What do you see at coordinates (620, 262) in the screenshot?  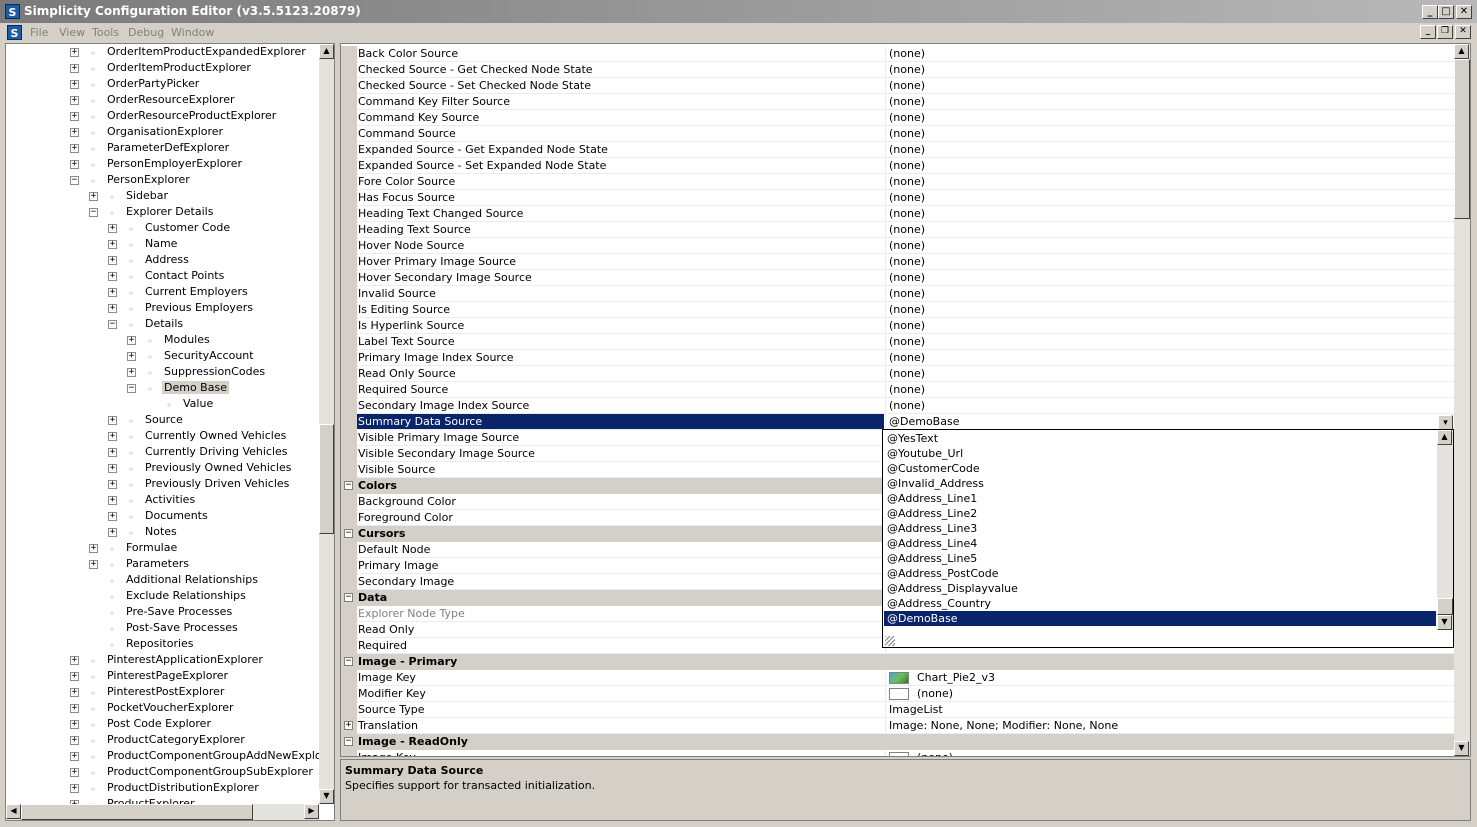 I see `property-name: Hover Primary Image Source` at bounding box center [620, 262].